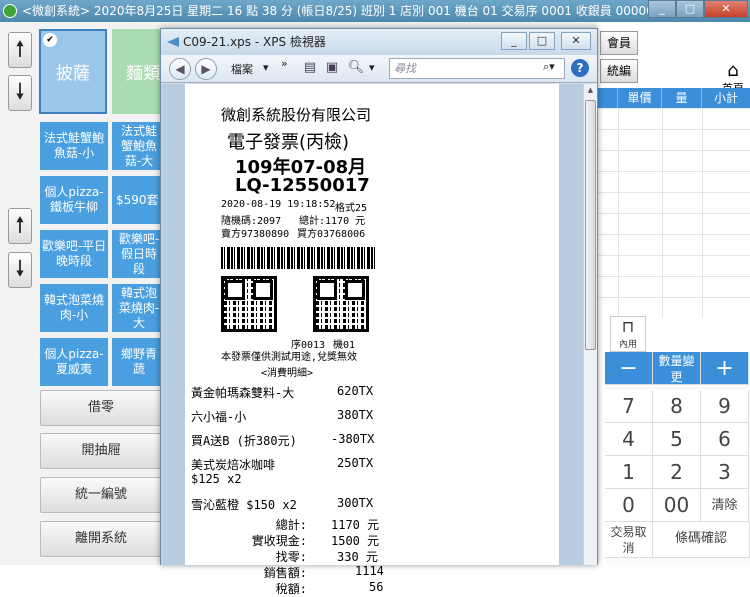 This screenshot has height=597, width=750. I want to click on line-item-amount: 620TX, so click(355, 391).